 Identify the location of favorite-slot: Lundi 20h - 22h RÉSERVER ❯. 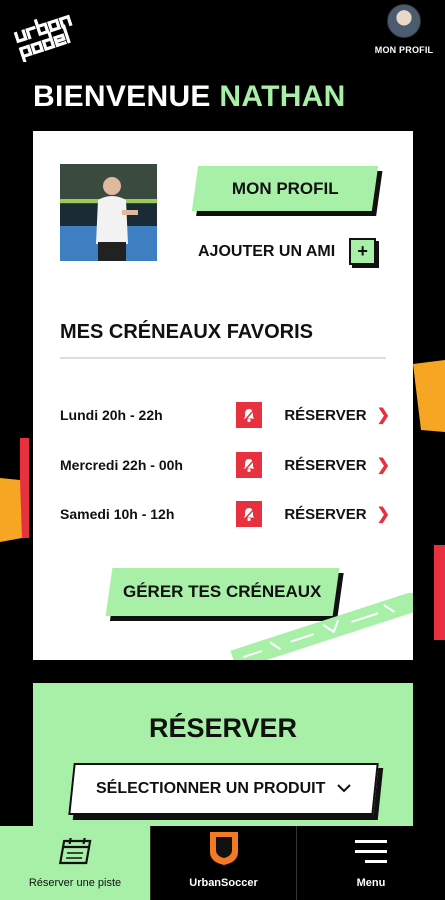
(225, 415).